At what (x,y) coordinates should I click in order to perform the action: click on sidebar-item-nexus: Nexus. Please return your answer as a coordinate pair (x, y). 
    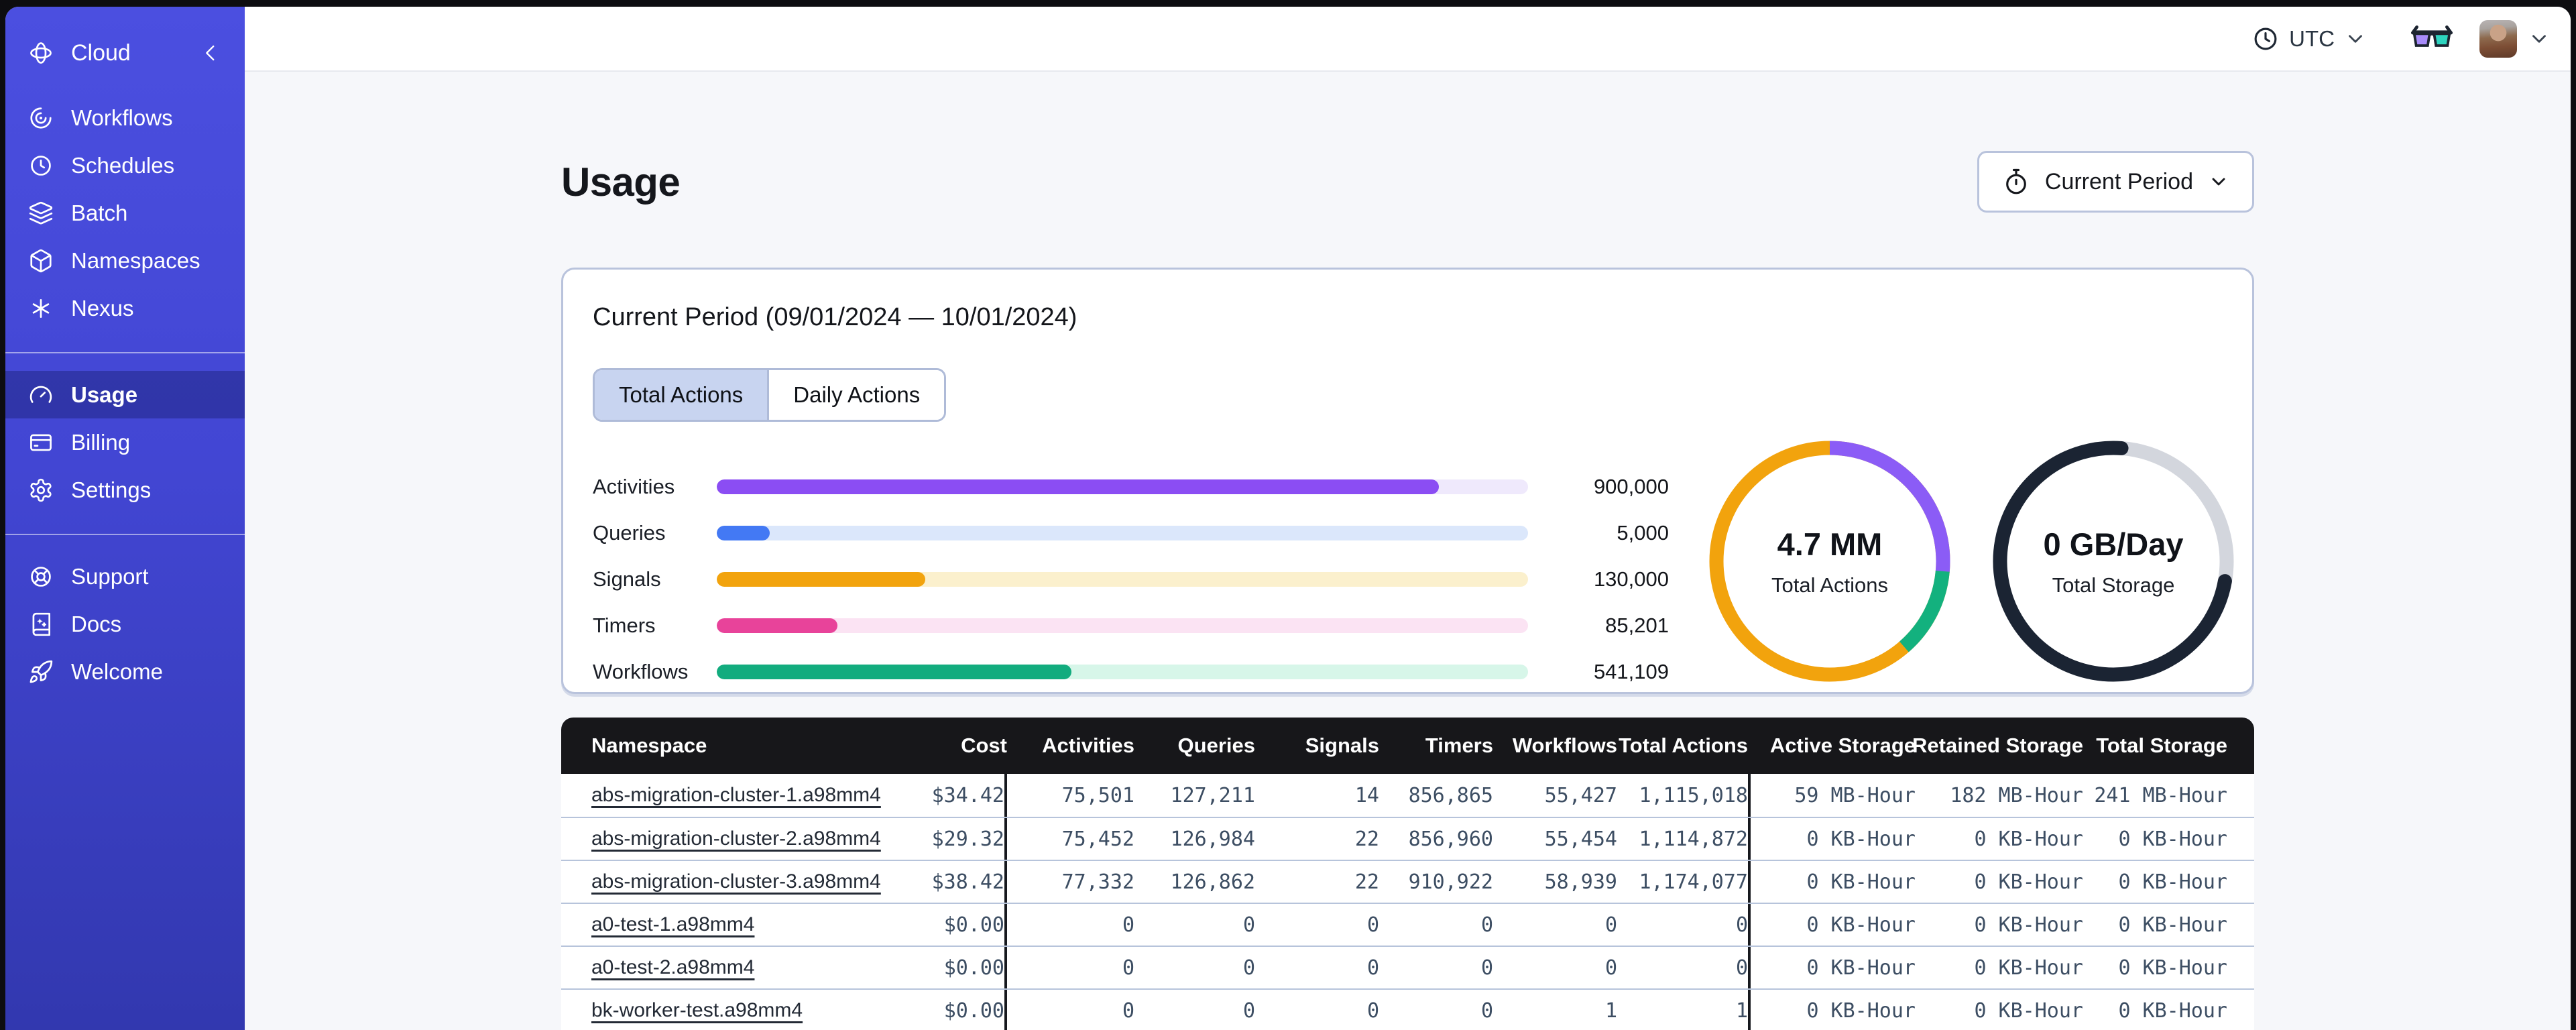
    Looking at the image, I should click on (125, 308).